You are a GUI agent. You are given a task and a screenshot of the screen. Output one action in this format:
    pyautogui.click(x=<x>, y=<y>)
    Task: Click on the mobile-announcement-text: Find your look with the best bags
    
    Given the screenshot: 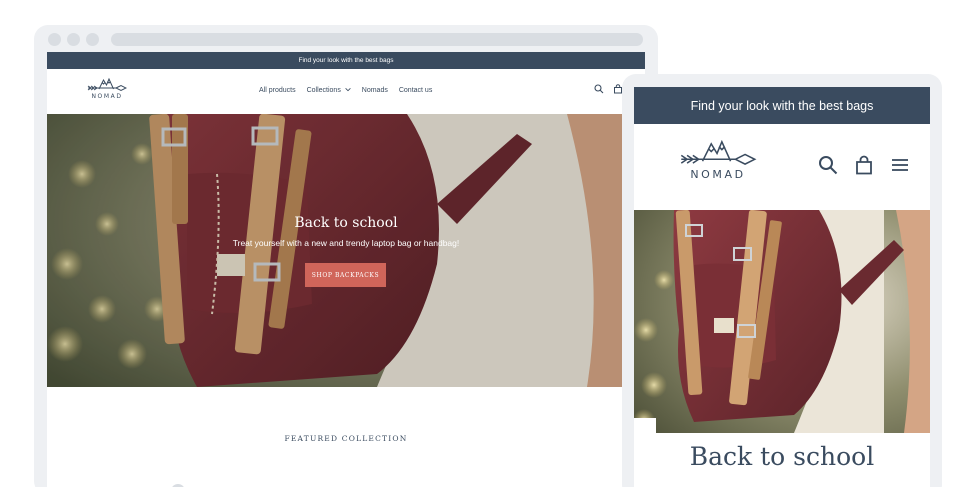 What is the action you would take?
    pyautogui.click(x=782, y=105)
    